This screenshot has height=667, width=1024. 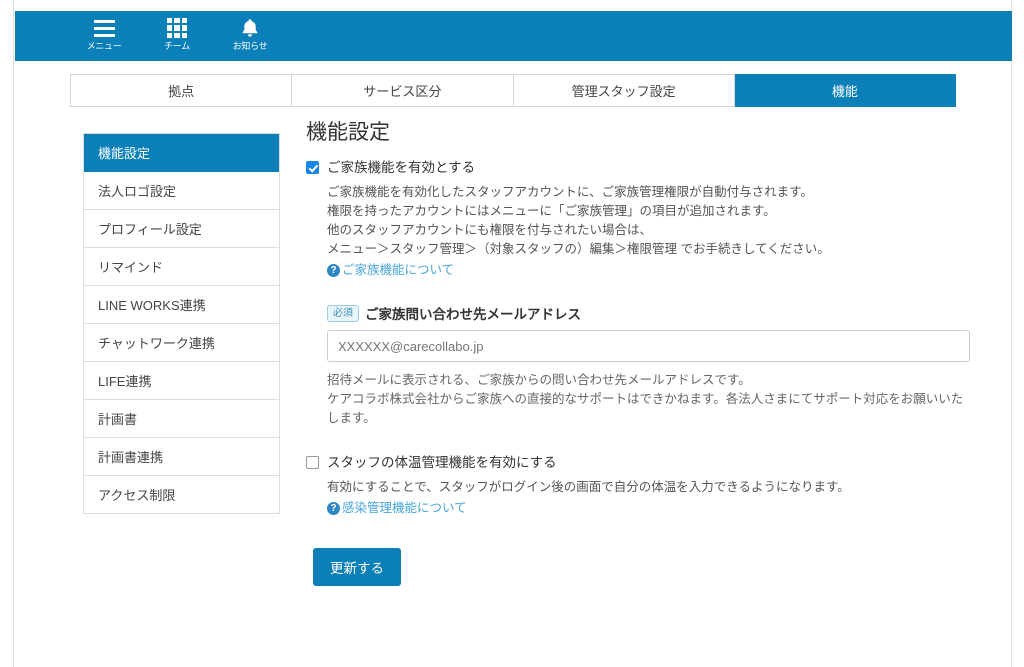 What do you see at coordinates (124, 153) in the screenshot?
I see `sidebar-item-label: 機能設定` at bounding box center [124, 153].